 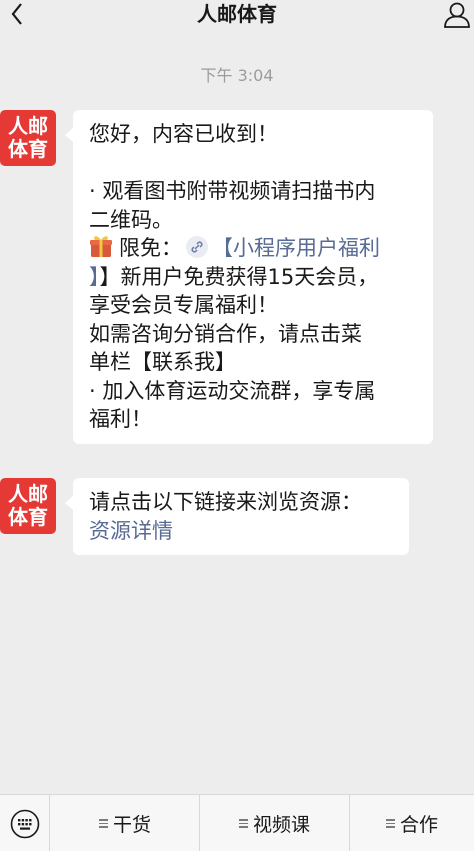 I want to click on message-line, so click(x=253, y=163).